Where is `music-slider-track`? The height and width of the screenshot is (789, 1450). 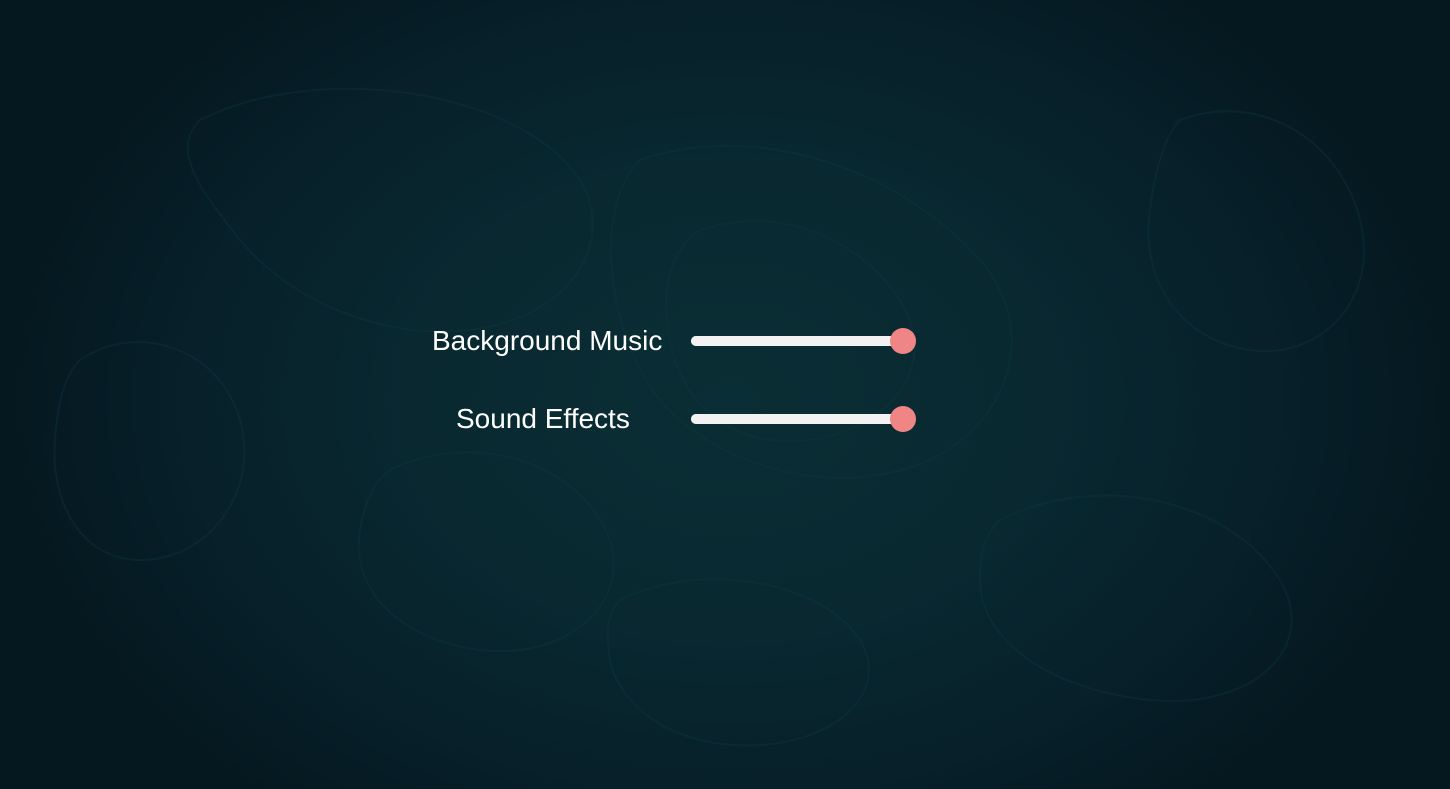 music-slider-track is located at coordinates (797, 341).